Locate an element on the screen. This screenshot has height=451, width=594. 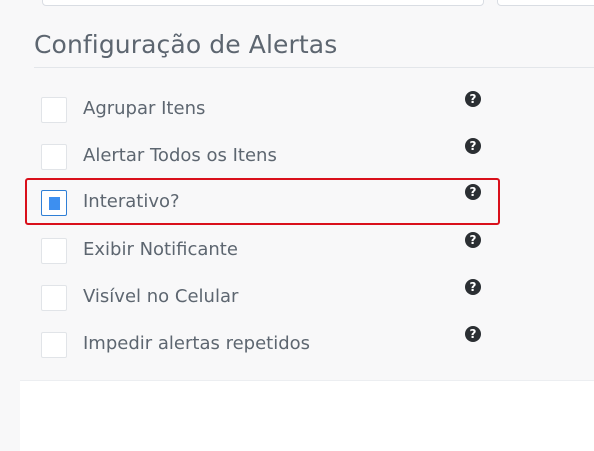
option-row-exibir-notificante: Exibir Notificante ? is located at coordinates (297, 255).